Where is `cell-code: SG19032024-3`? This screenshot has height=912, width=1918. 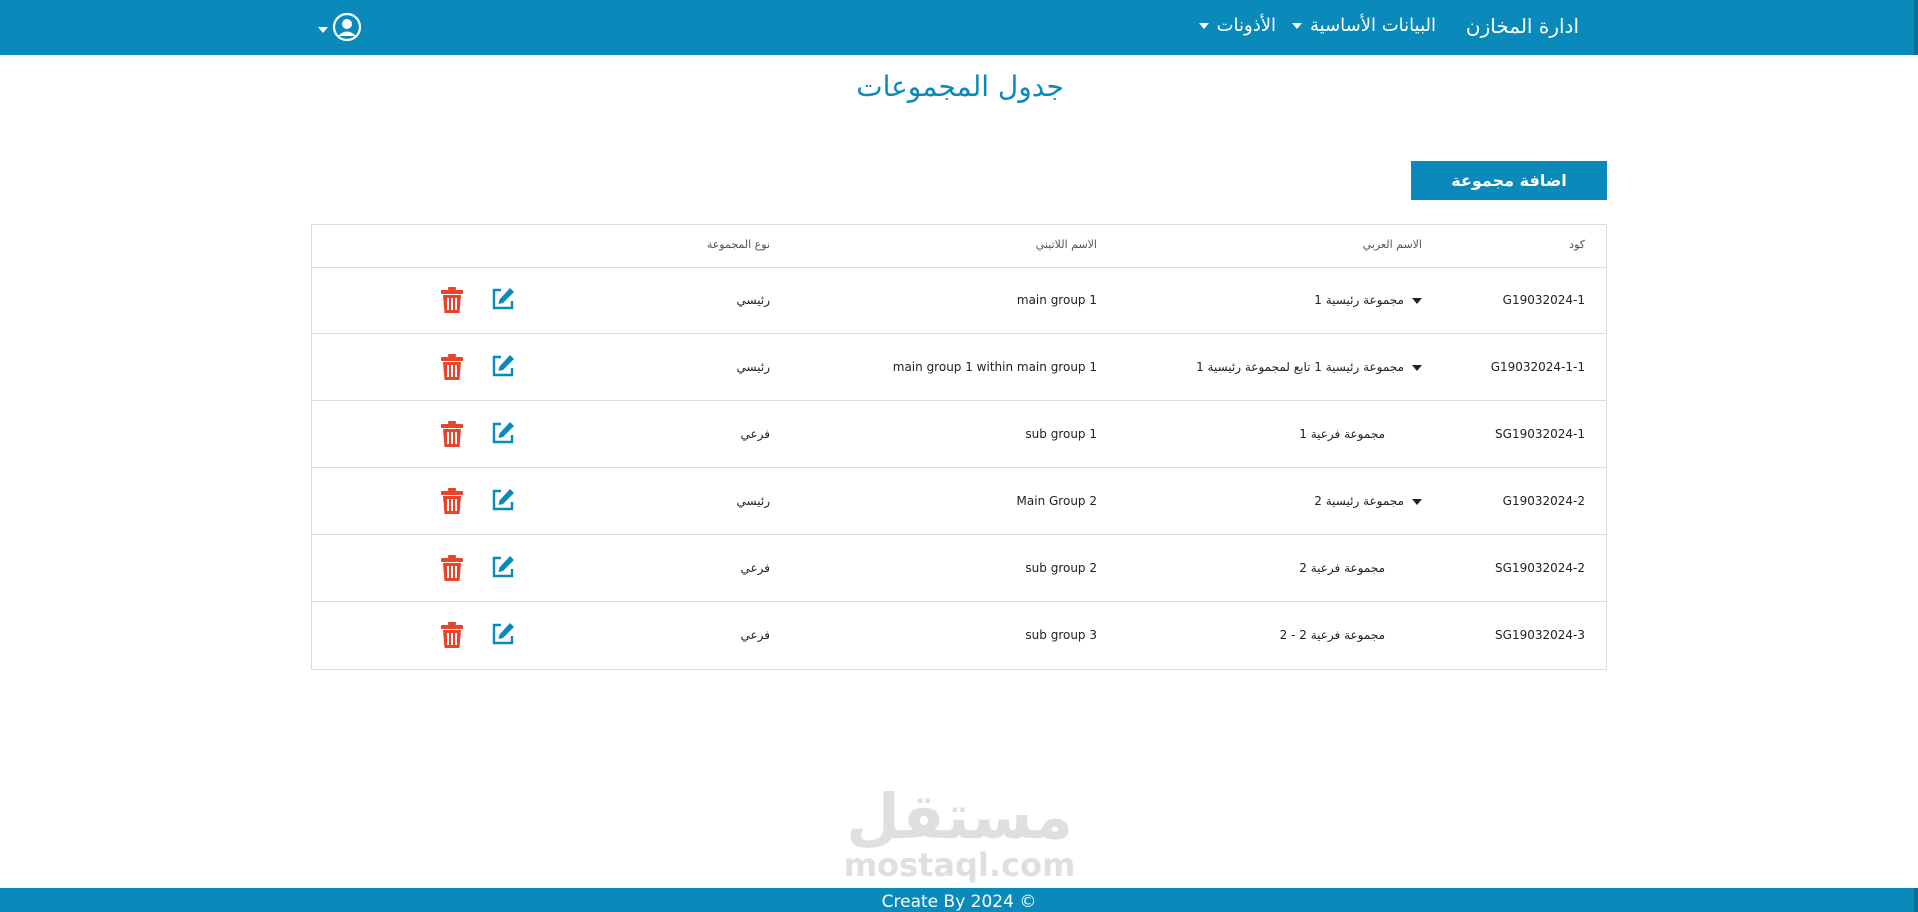
cell-code: SG19032024-3 is located at coordinates (1540, 635).